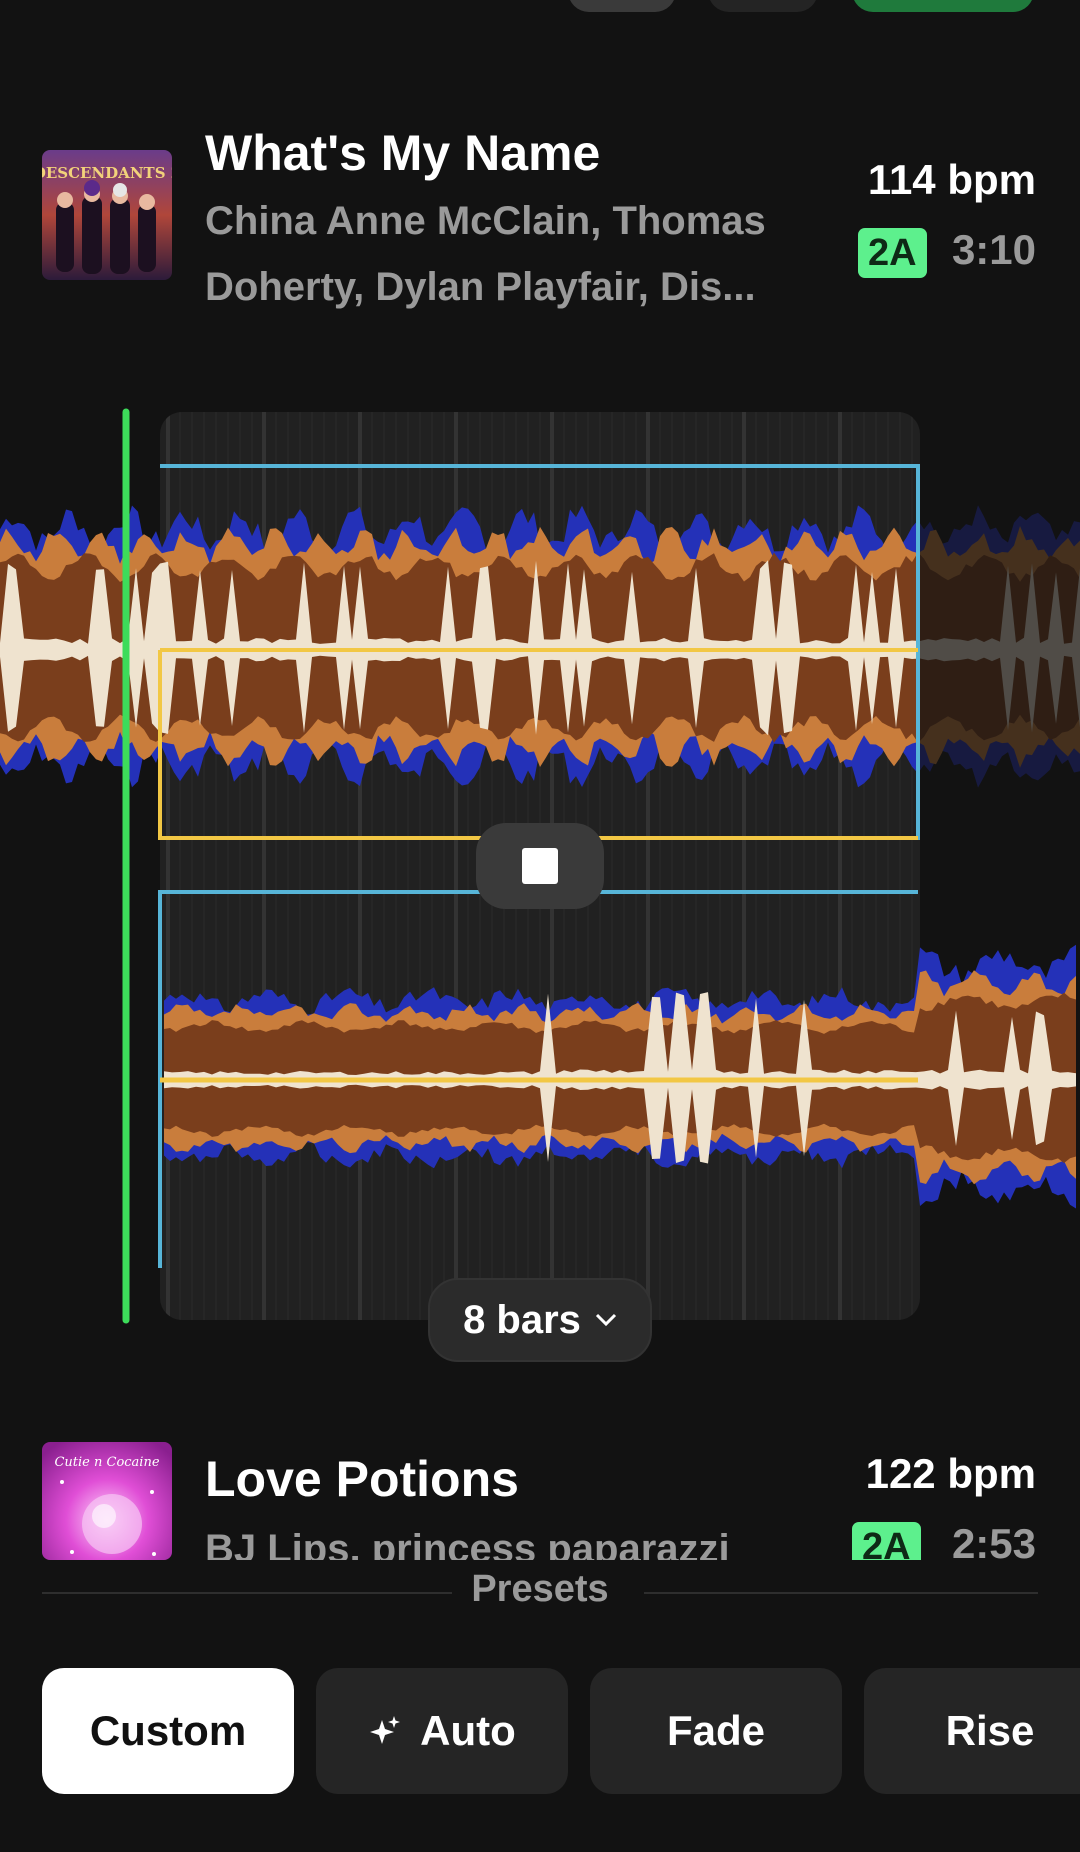  Describe the element at coordinates (990, 1730) in the screenshot. I see `preset-rise-label: Rise` at that location.